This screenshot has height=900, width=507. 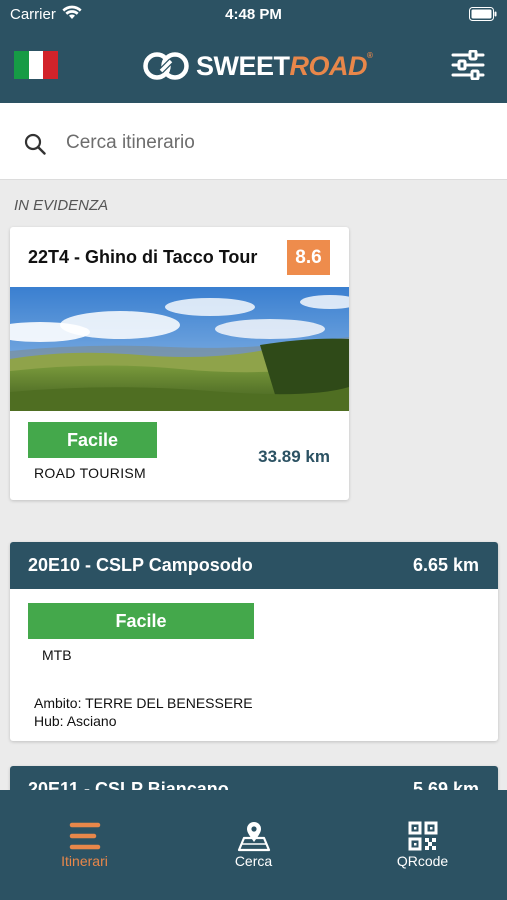 What do you see at coordinates (468, 65) in the screenshot?
I see `filter-settings-icon` at bounding box center [468, 65].